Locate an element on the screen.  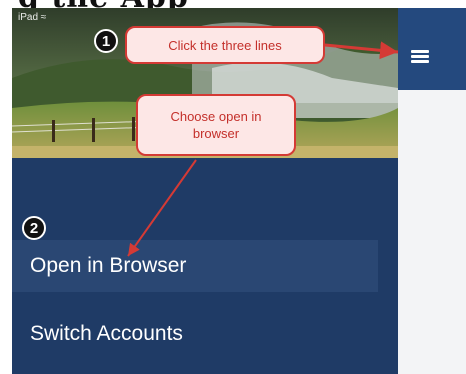
hamburger-icon is located at coordinates (420, 57).